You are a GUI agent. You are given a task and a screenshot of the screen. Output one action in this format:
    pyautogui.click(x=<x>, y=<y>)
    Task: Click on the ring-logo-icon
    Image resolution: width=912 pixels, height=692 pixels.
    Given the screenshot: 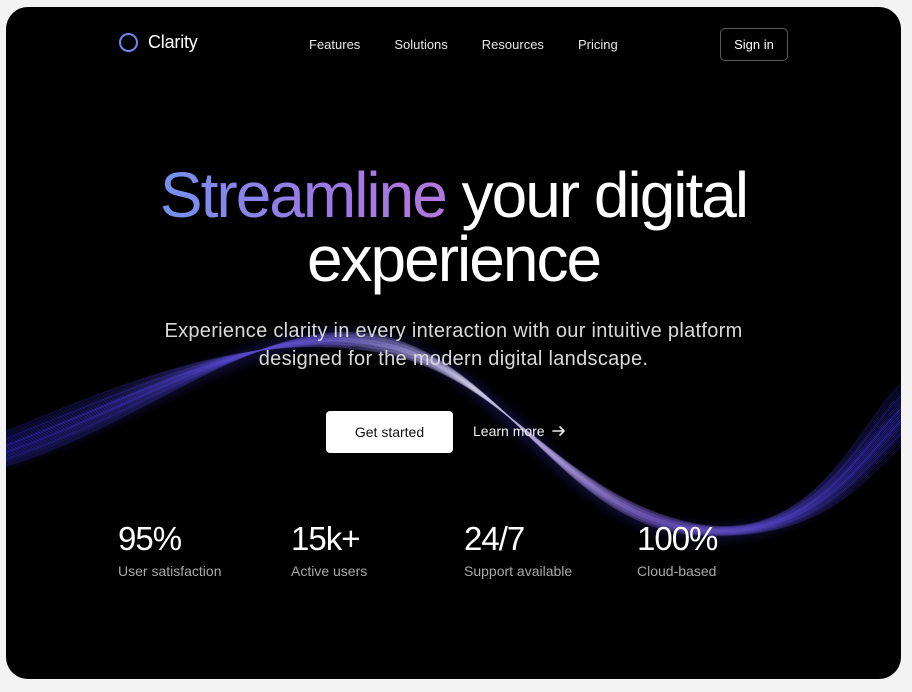 What is the action you would take?
    pyautogui.click(x=128, y=42)
    